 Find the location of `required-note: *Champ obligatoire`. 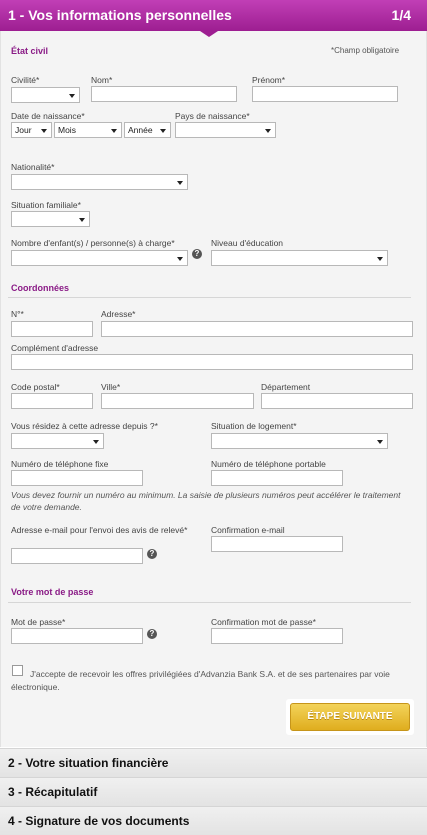

required-note: *Champ obligatoire is located at coordinates (365, 50).